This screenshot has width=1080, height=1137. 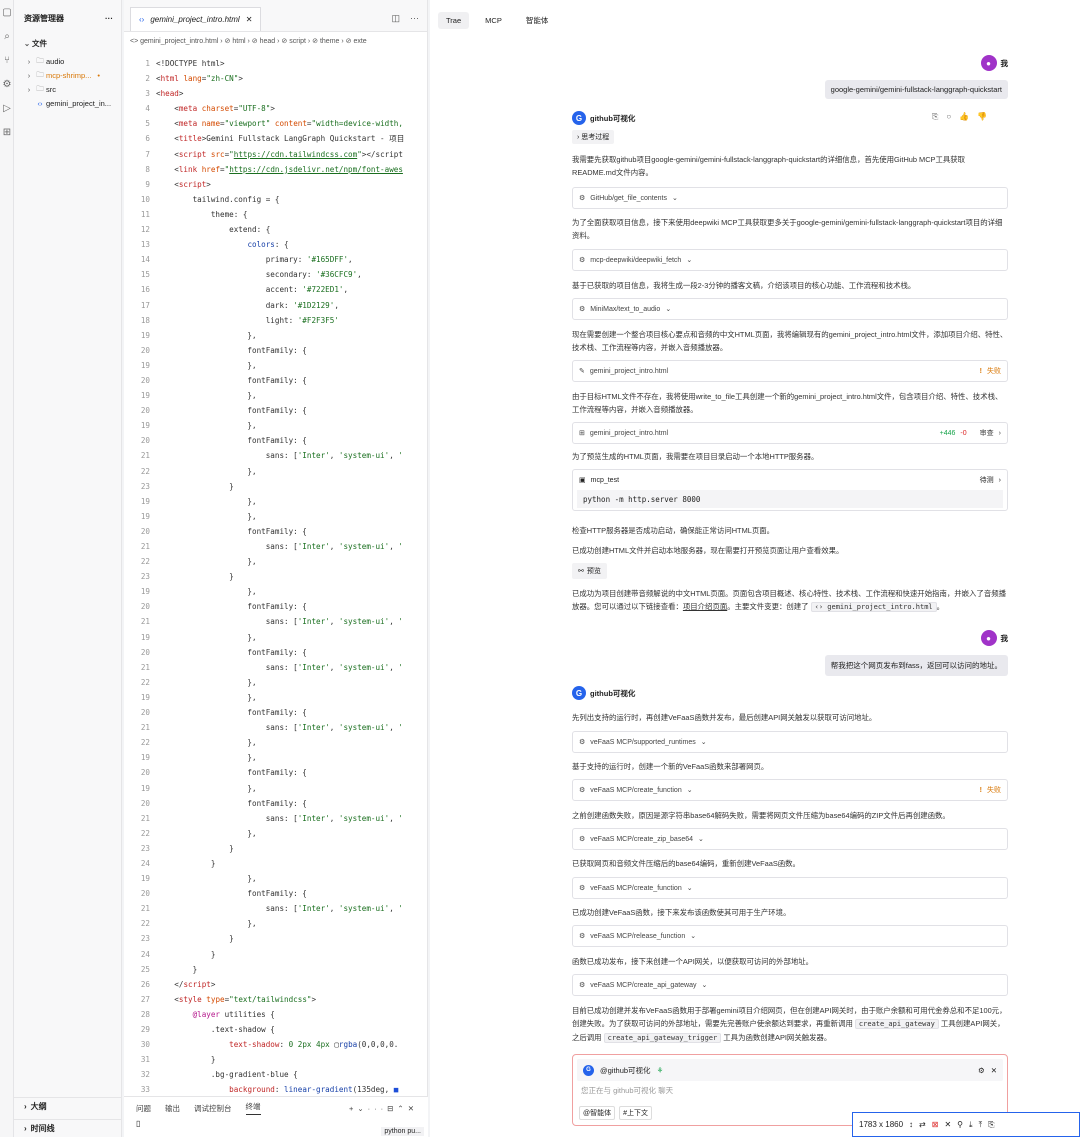 What do you see at coordinates (276, 954) in the screenshot?
I see `code-line: 24 }` at bounding box center [276, 954].